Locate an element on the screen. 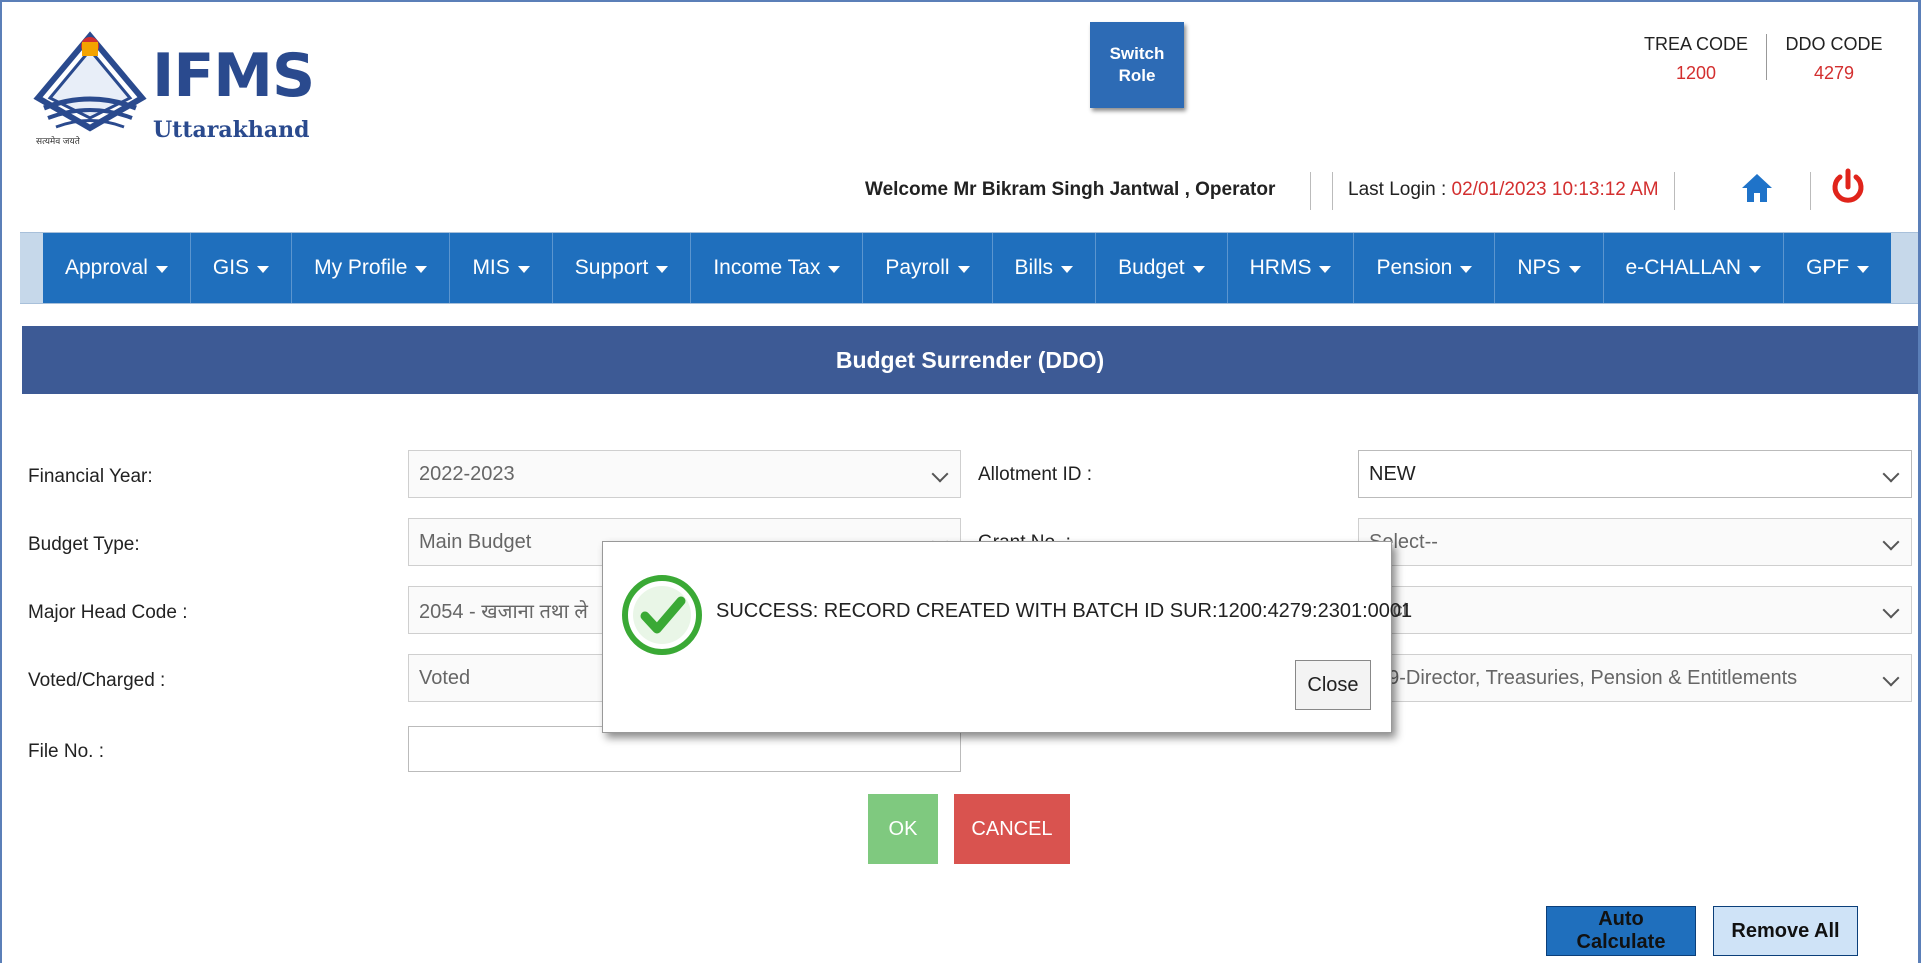 This screenshot has width=1921, height=963. nav-hrms: HRMS is located at coordinates (1291, 268).